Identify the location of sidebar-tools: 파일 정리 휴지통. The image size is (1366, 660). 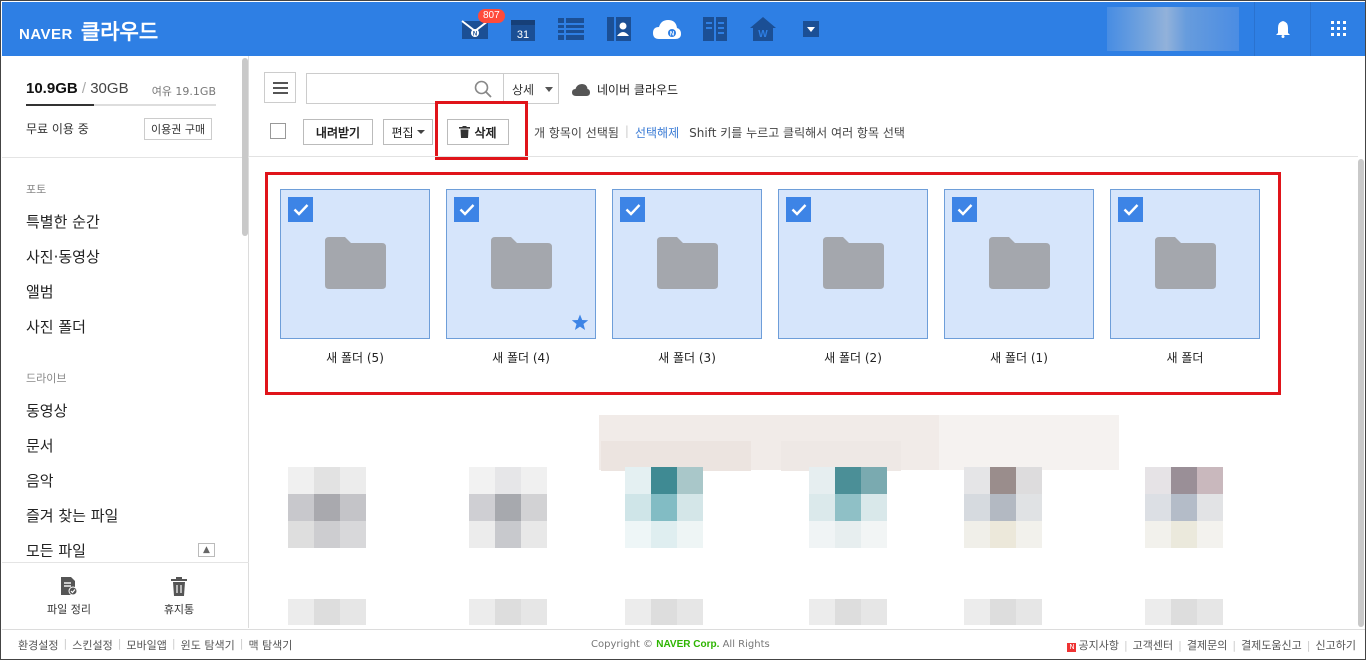
(125, 595).